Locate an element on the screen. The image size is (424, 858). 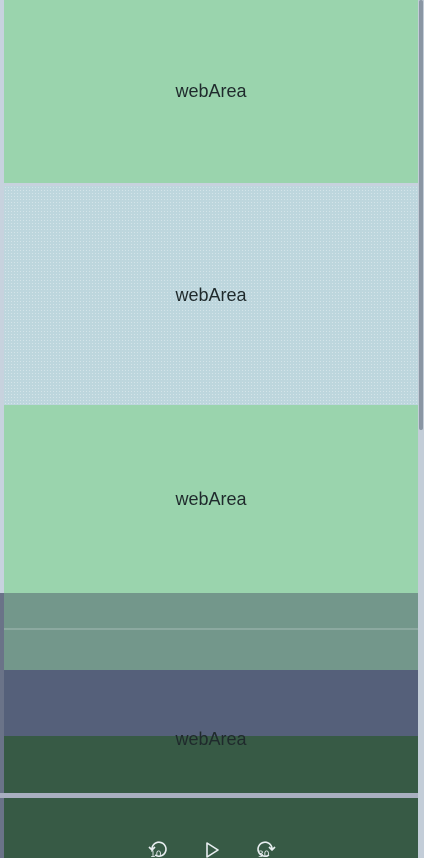
play-icon is located at coordinates (212, 850).